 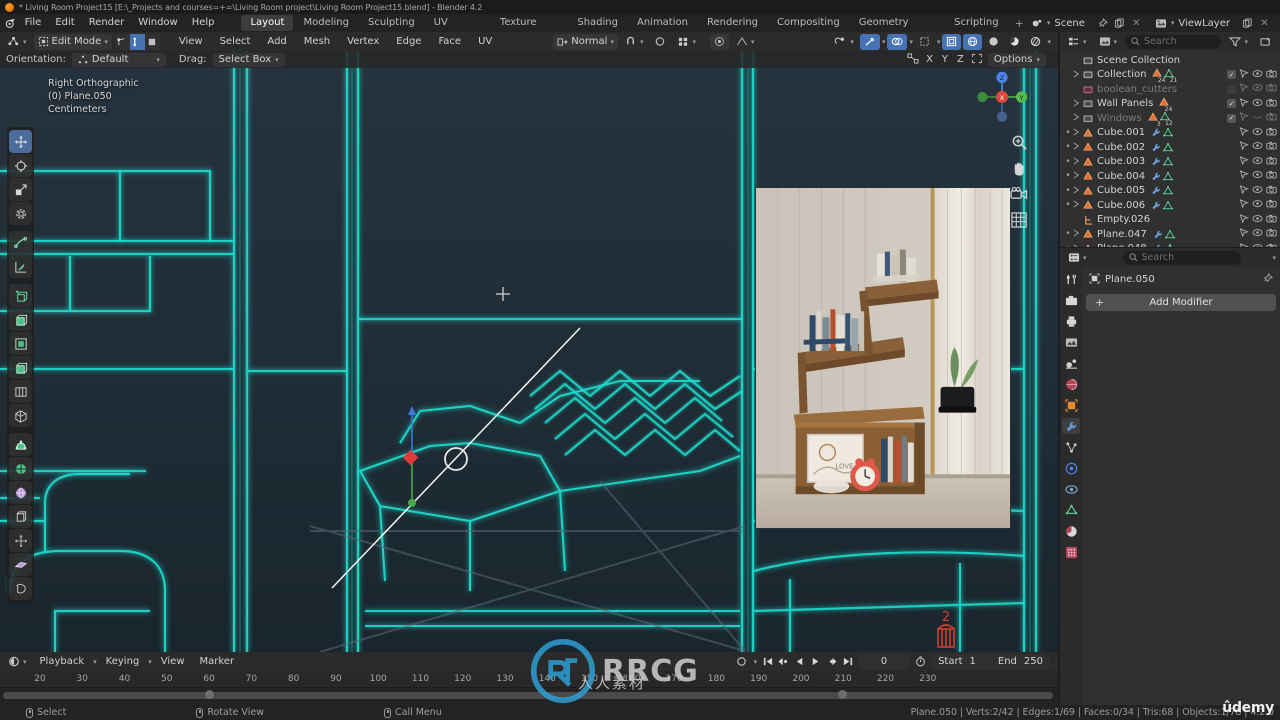 I want to click on viewlayer-name-field: ViewLayer, so click(x=1207, y=23).